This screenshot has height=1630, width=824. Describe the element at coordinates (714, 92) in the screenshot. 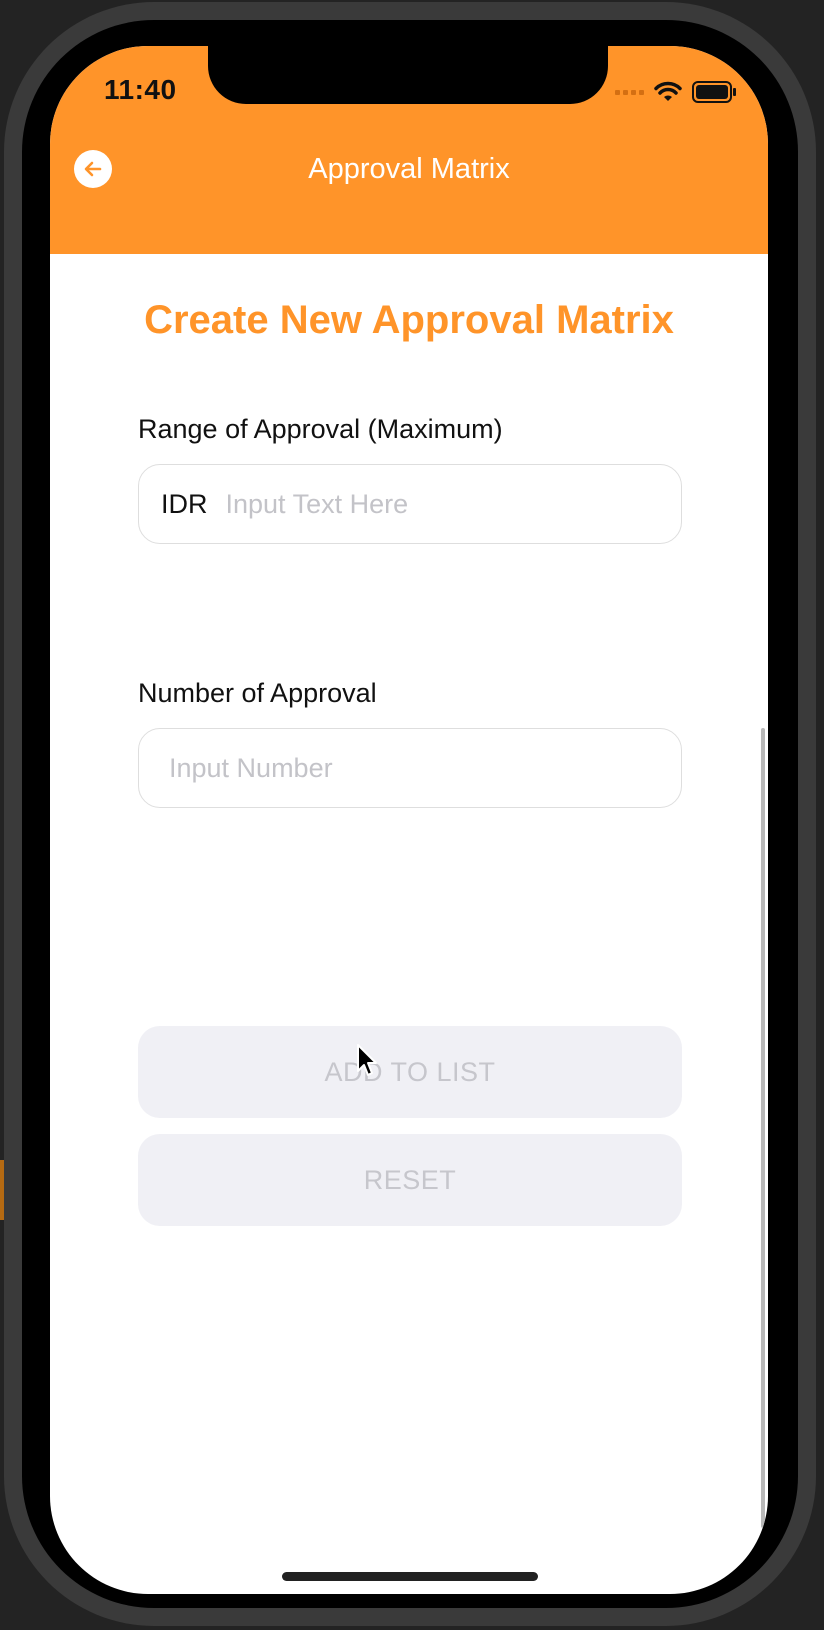

I see `battery-icon` at that location.